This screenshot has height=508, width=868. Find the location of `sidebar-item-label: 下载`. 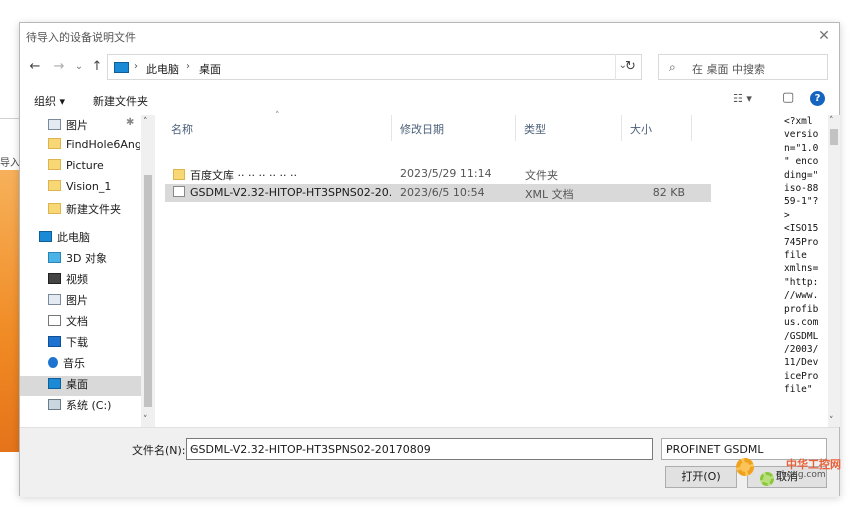

sidebar-item-label: 下载 is located at coordinates (77, 342).